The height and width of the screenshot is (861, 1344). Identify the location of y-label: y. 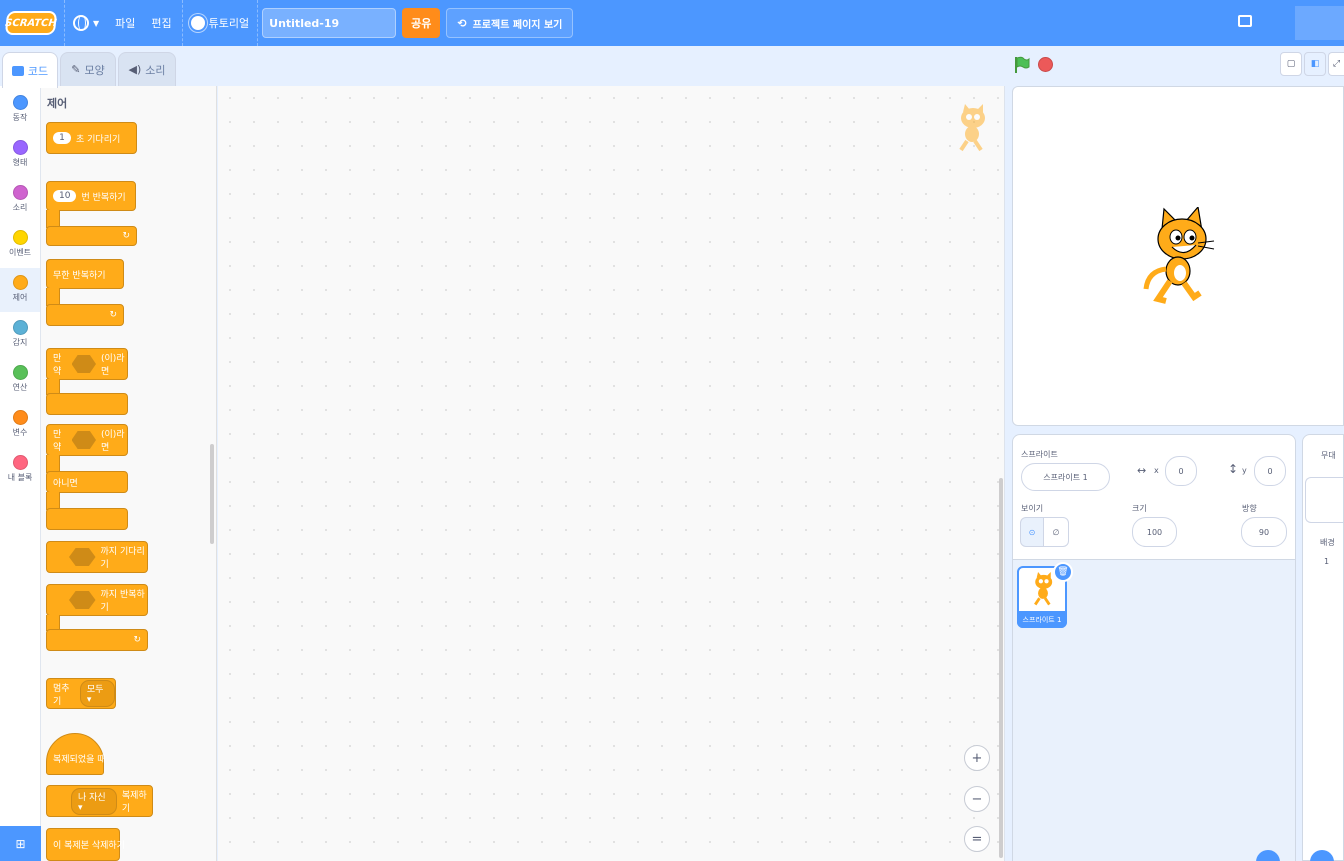
(1244, 470).